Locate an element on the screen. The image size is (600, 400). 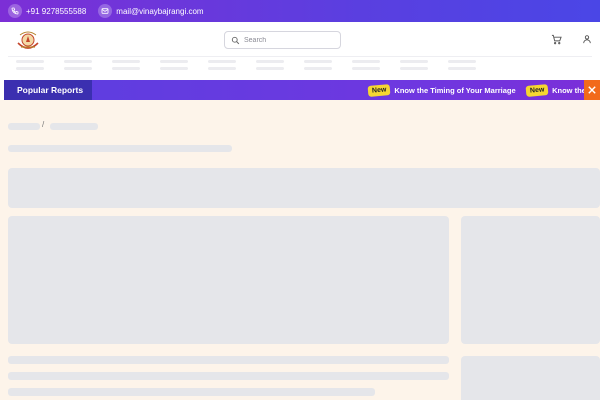
phone-contact: +91 9278555588 is located at coordinates (47, 11).